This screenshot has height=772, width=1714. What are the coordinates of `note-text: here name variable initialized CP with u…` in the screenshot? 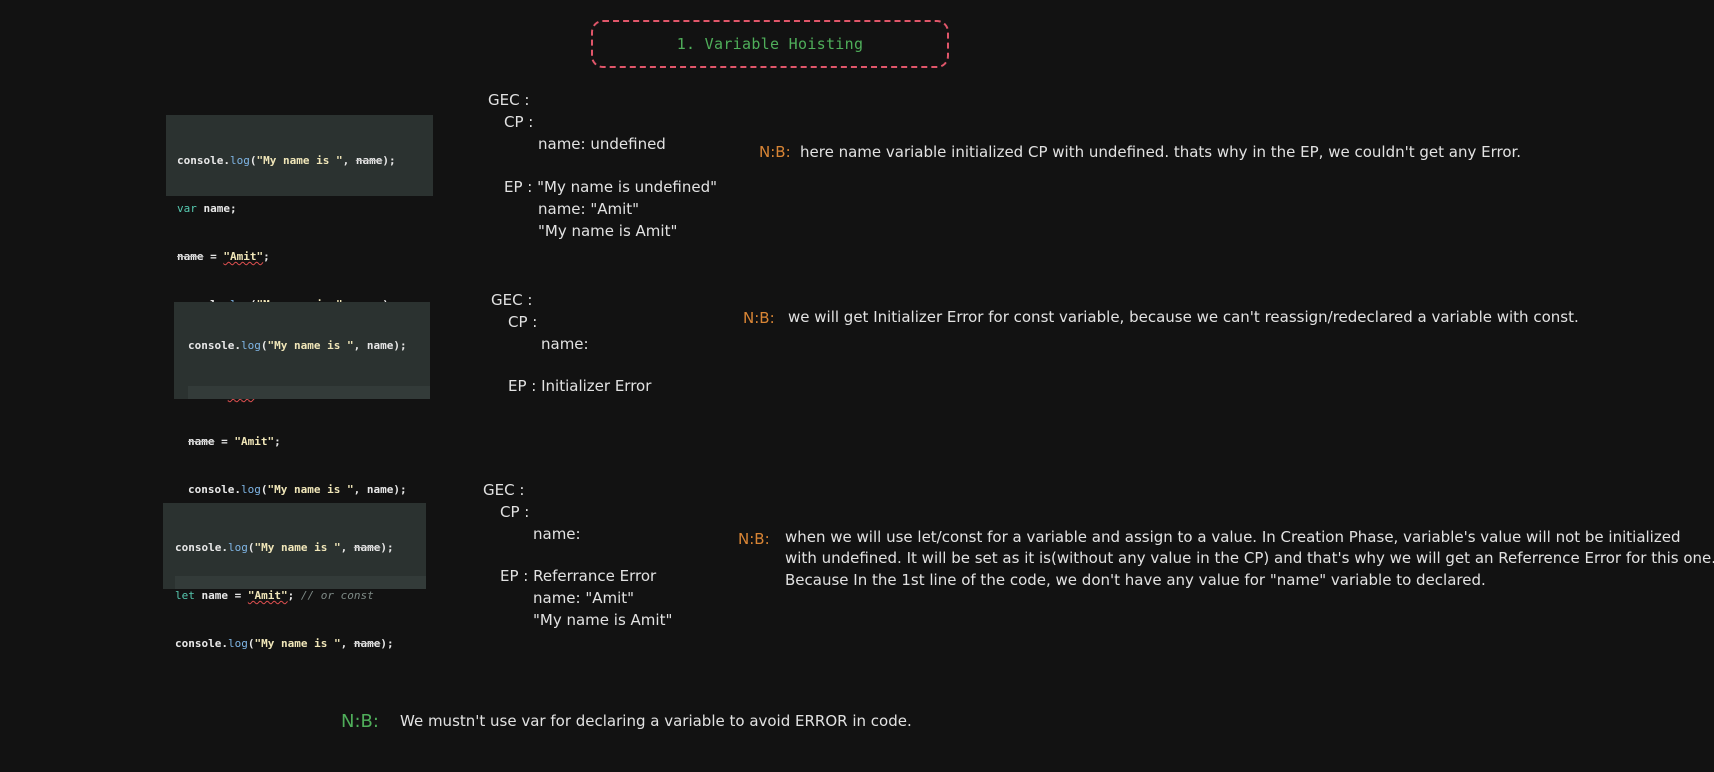 It's located at (1161, 152).